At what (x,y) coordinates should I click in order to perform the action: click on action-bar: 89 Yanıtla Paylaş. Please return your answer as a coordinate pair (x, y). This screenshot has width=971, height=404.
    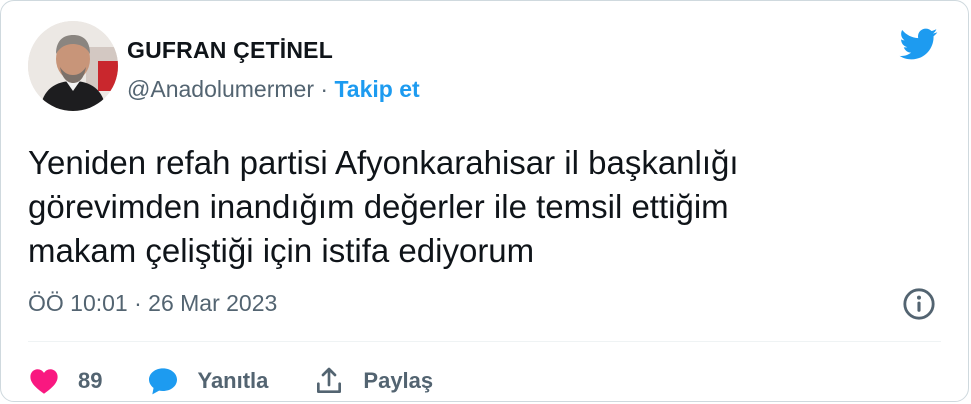
    Looking at the image, I should click on (253, 380).